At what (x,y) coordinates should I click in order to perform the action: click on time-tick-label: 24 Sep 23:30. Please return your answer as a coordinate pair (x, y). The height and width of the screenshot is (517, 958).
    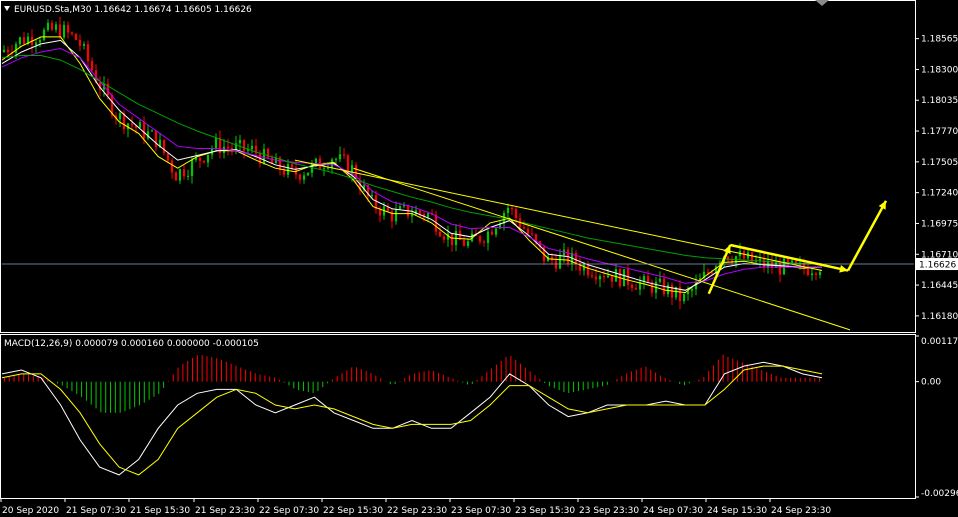
    Looking at the image, I should click on (801, 511).